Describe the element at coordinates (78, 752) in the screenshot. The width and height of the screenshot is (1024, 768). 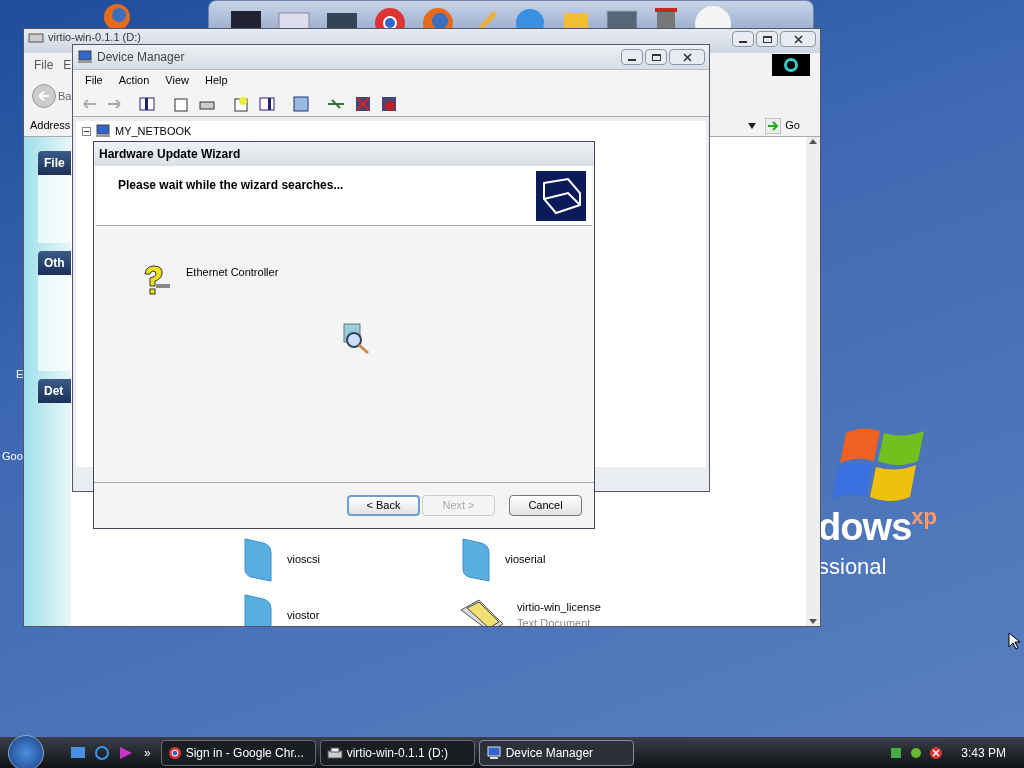
I see `desktop-icon` at that location.